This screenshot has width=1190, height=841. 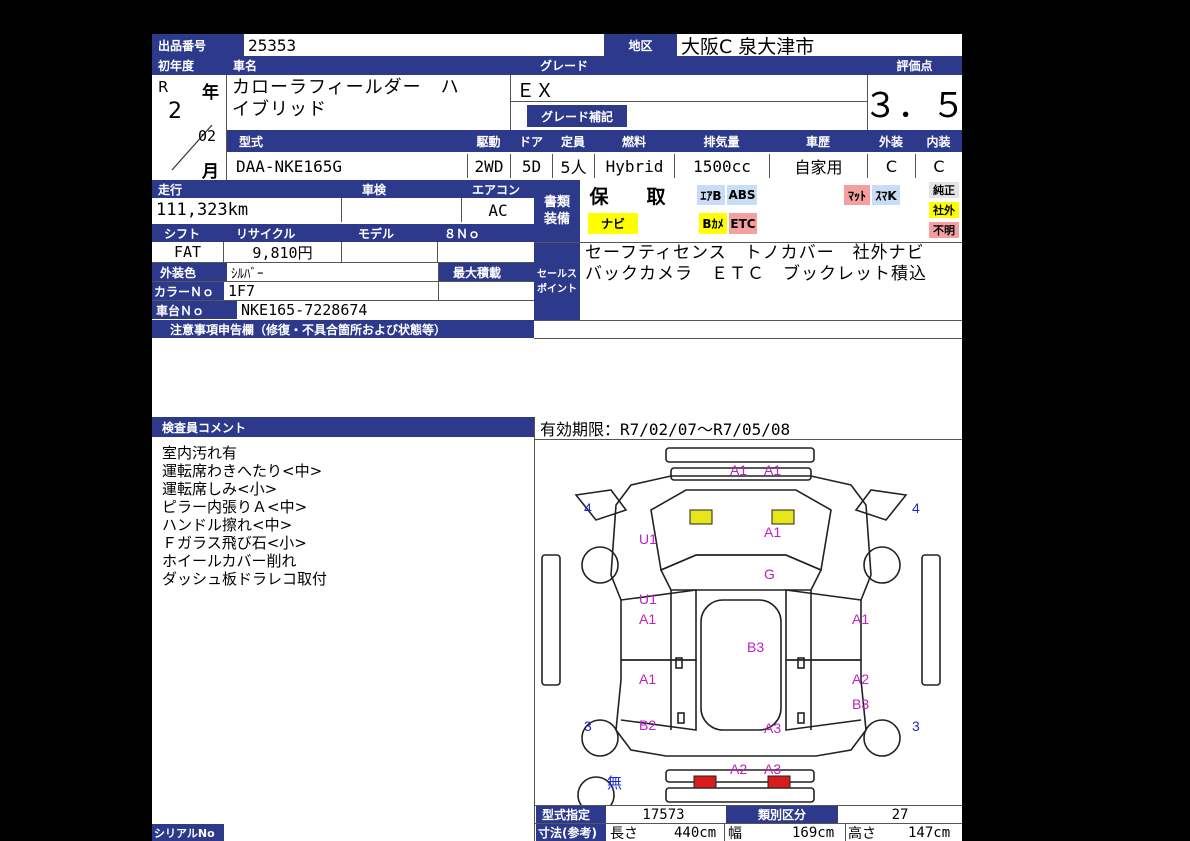 What do you see at coordinates (931, 620) in the screenshot?
I see `right-side-panel` at bounding box center [931, 620].